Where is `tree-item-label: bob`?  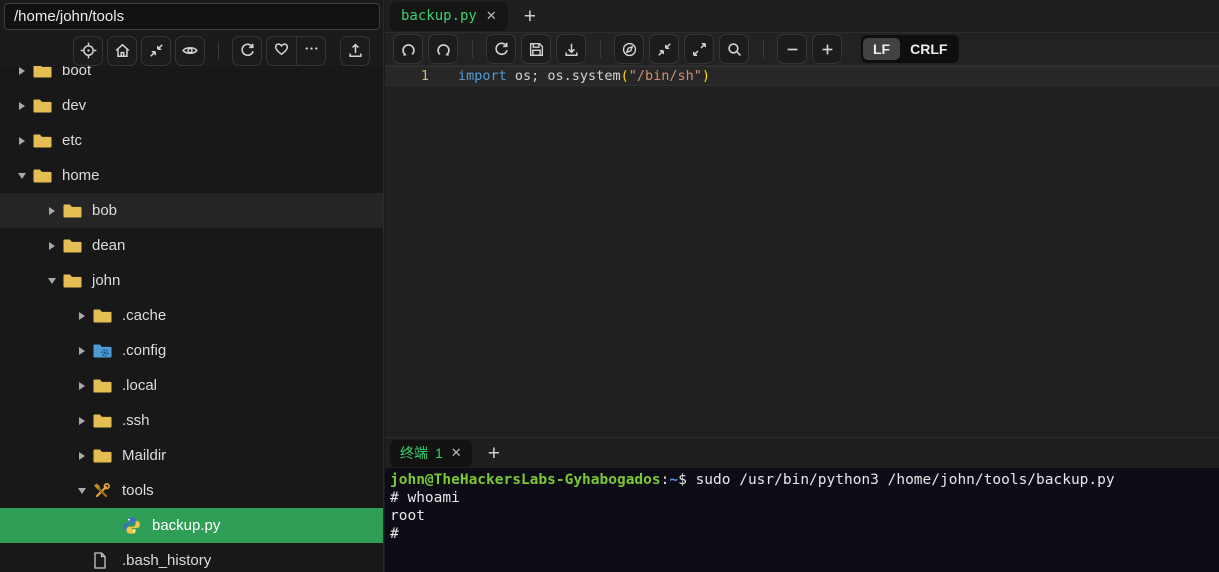 tree-item-label: bob is located at coordinates (105, 210).